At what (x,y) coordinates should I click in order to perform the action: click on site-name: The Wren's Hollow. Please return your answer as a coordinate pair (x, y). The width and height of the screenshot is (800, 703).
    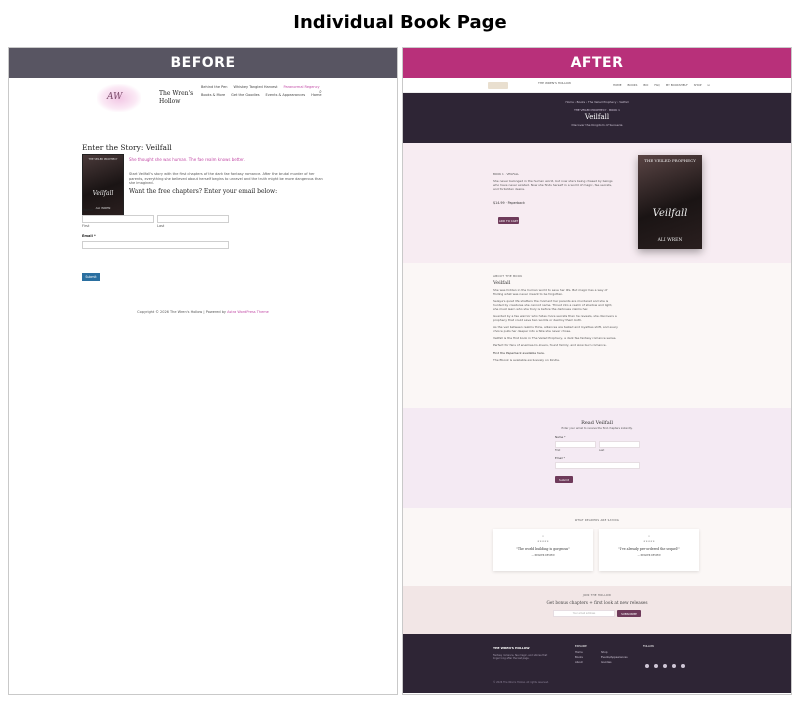
    Looking at the image, I should click on (179, 98).